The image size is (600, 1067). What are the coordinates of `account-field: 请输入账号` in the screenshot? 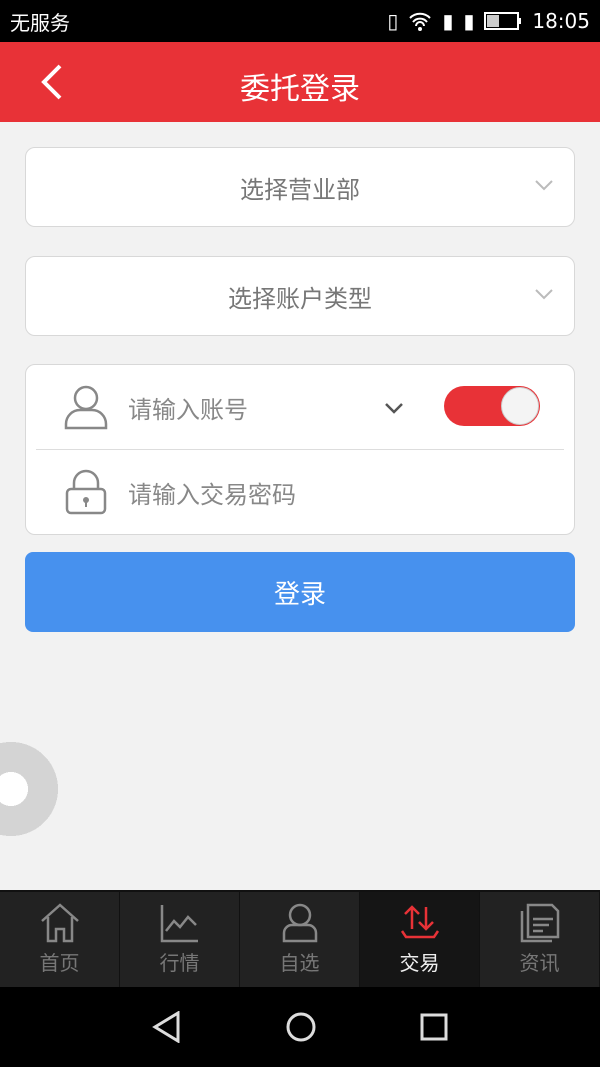 It's located at (300, 407).